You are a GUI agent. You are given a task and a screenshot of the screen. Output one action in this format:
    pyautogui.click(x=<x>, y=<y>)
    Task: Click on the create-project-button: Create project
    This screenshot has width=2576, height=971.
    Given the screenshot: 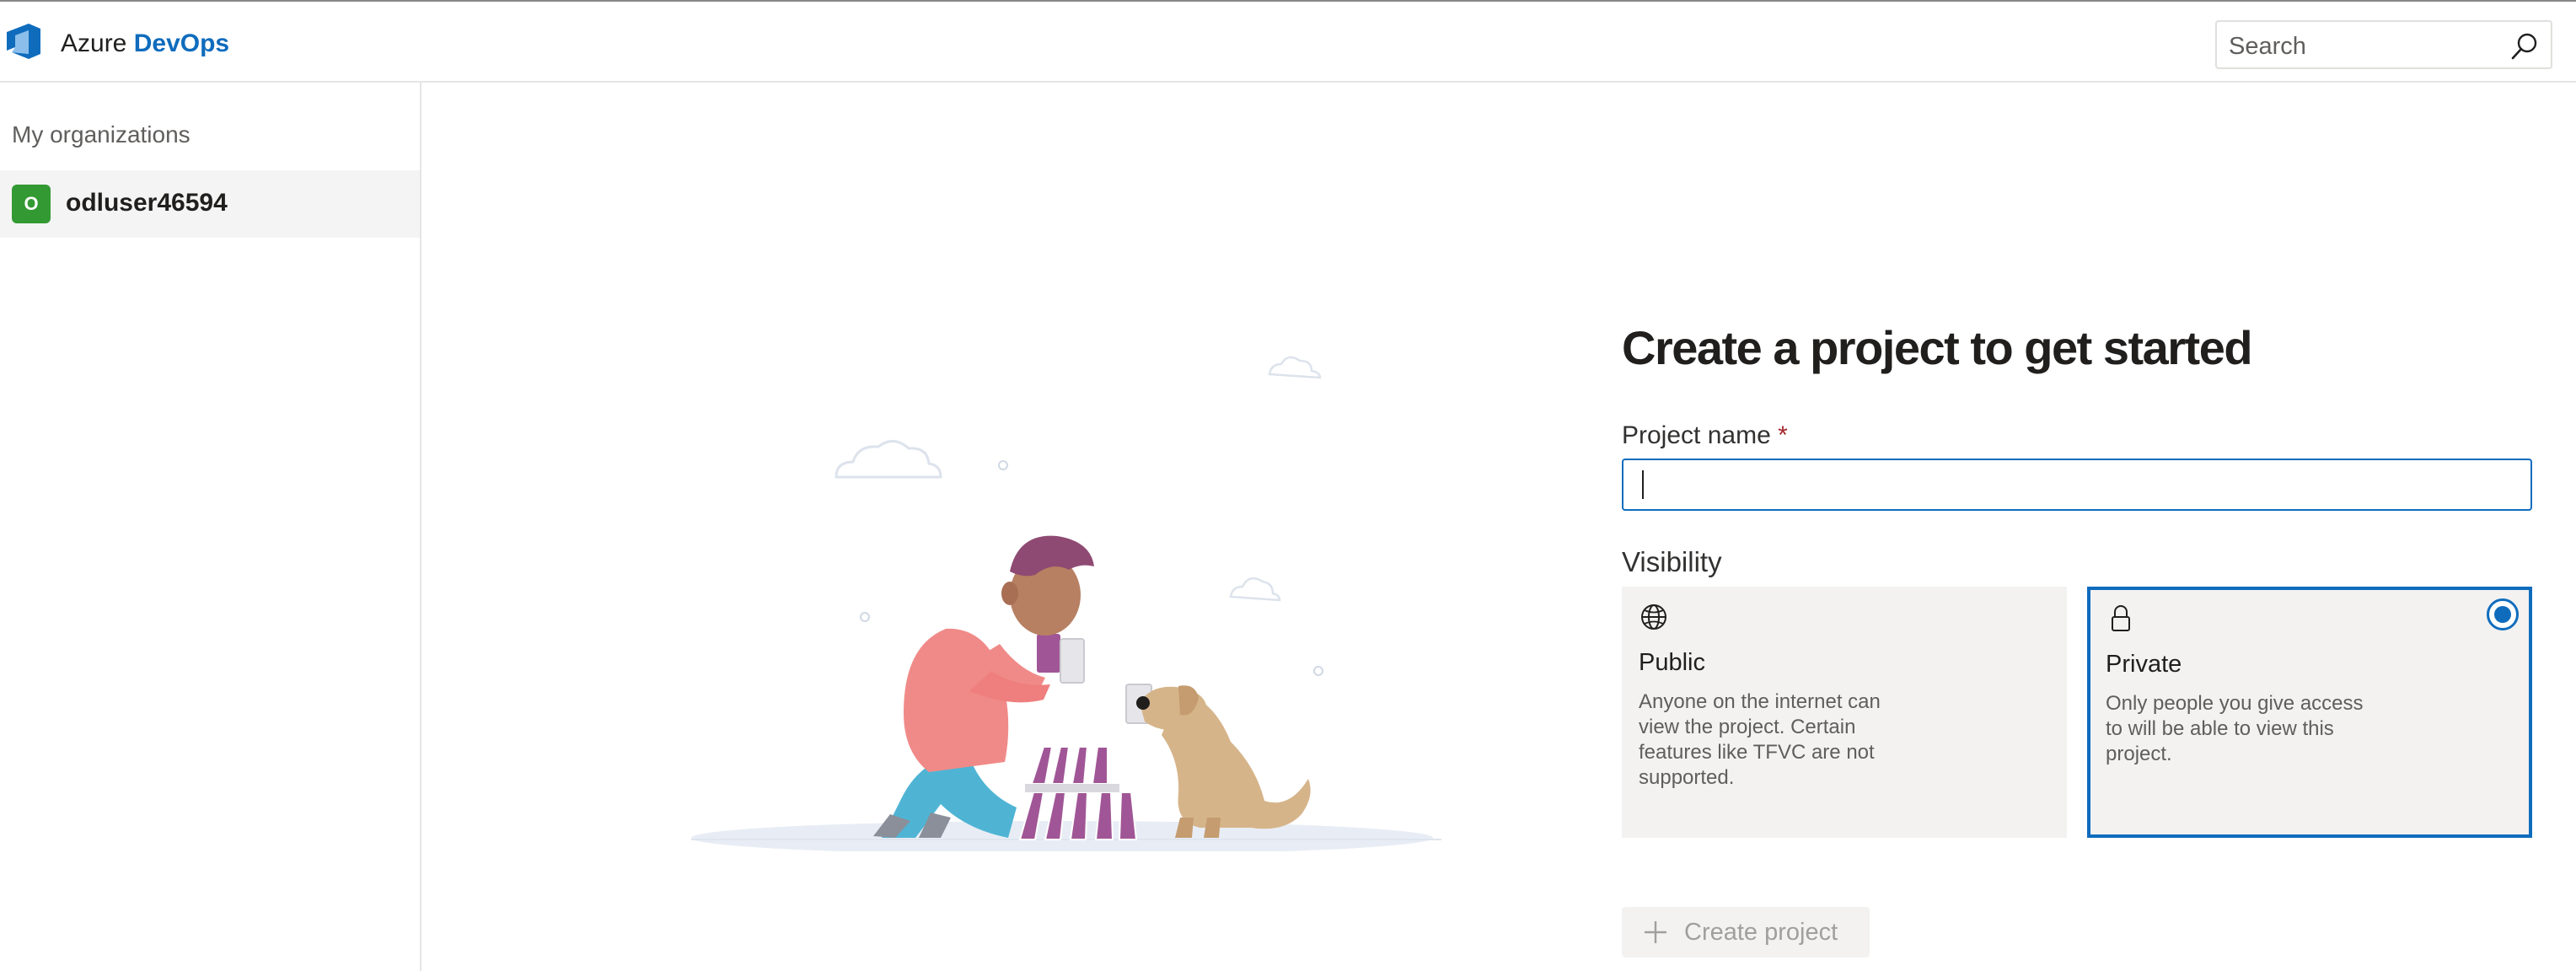 What is the action you would take?
    pyautogui.click(x=1746, y=932)
    